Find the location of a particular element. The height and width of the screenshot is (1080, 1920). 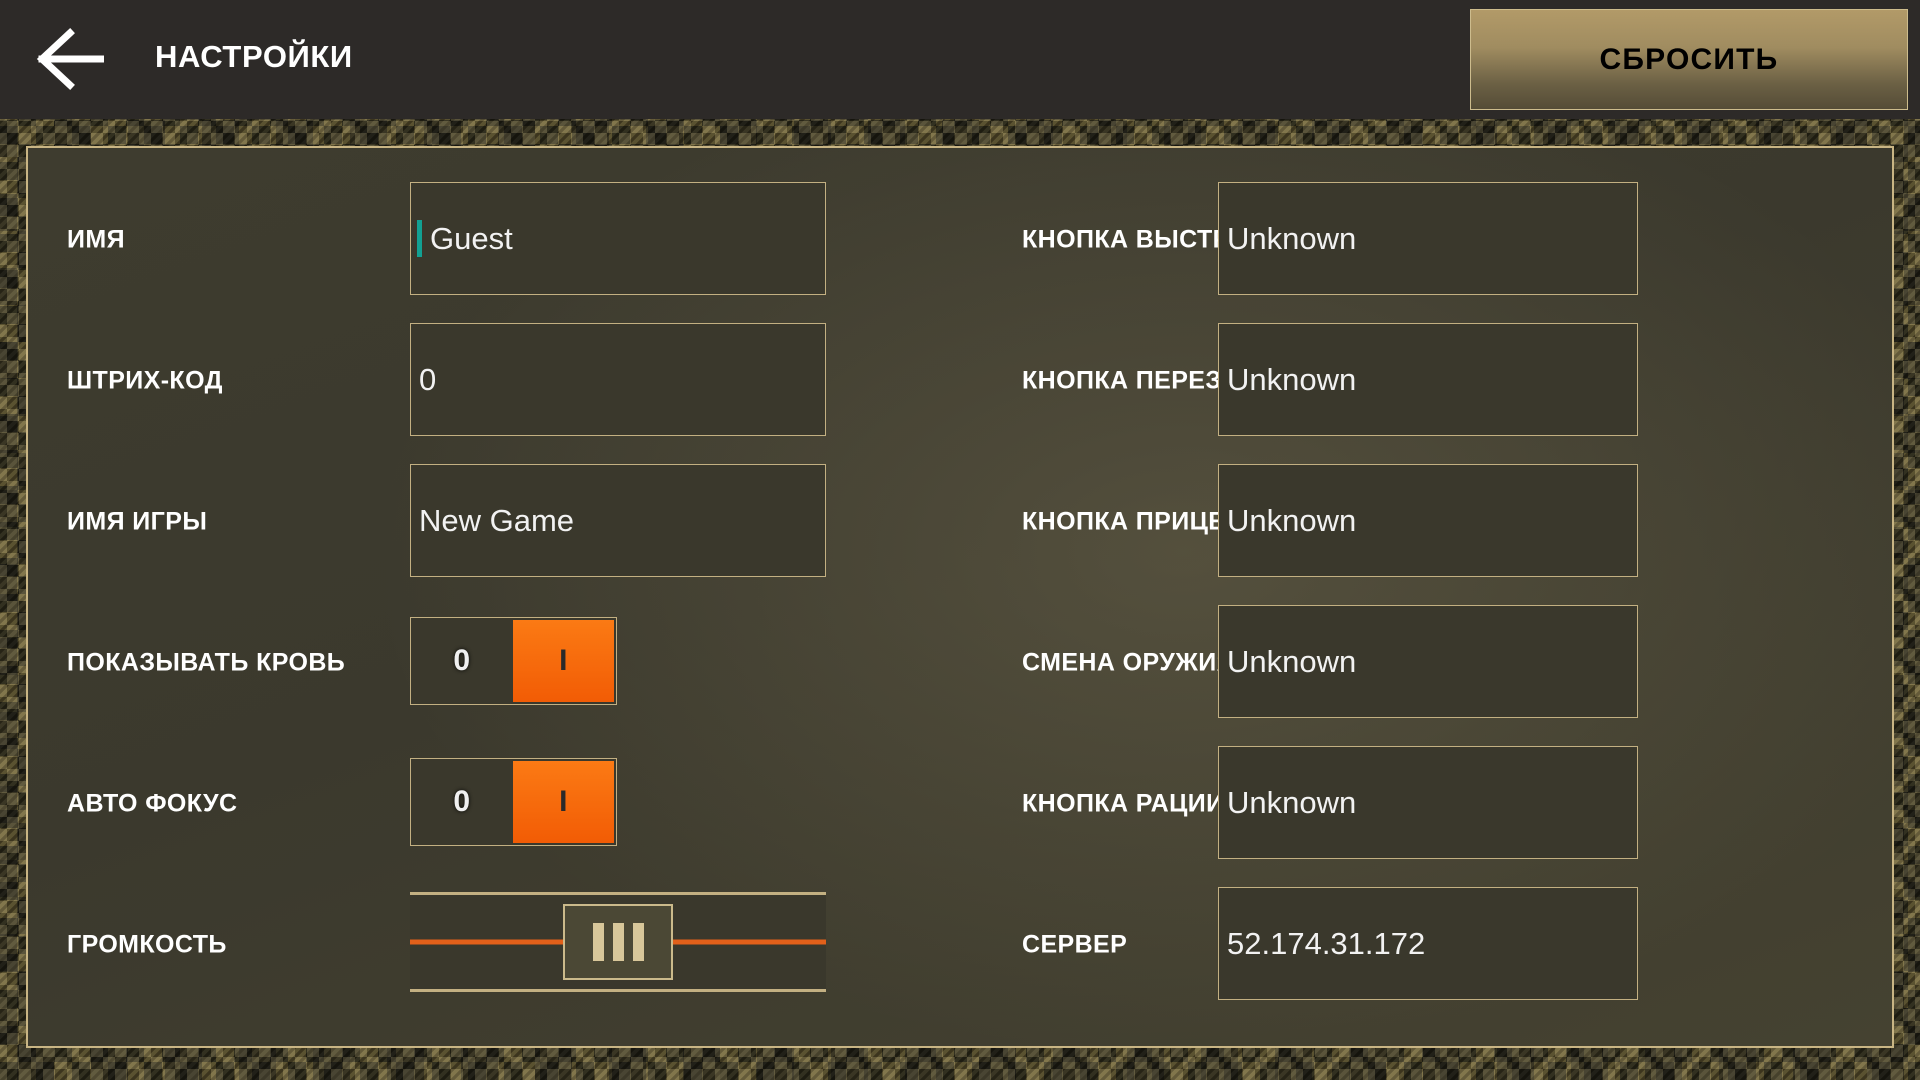

auto-focus-toggle-off: 0 is located at coordinates (462, 802).